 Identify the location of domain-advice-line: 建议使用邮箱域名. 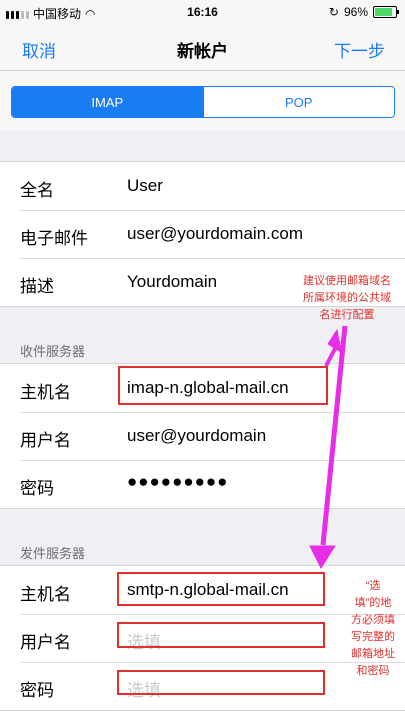
(347, 281).